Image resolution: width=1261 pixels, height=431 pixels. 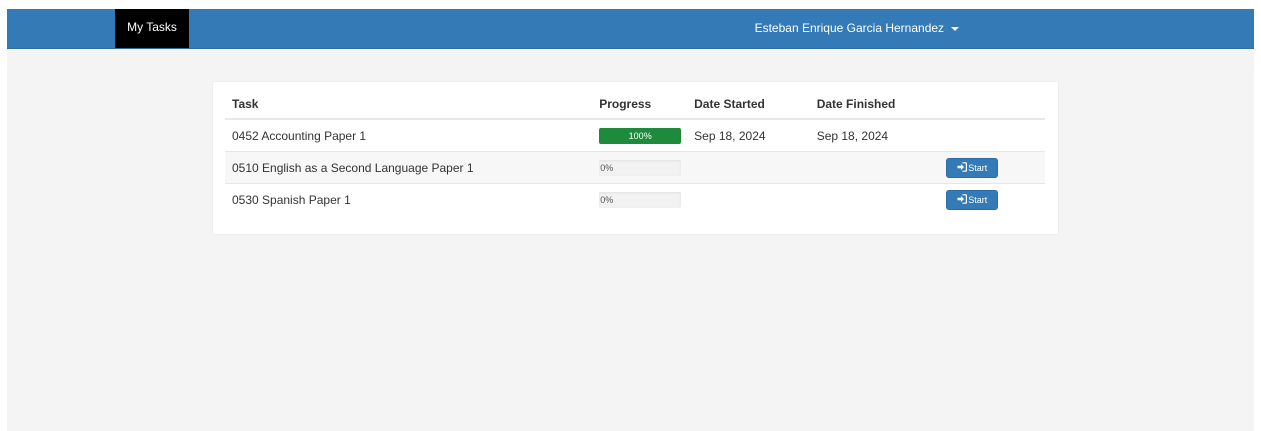 I want to click on user-menu-dropdown: Esteban Enrique Garcia Hernandez, so click(x=857, y=28).